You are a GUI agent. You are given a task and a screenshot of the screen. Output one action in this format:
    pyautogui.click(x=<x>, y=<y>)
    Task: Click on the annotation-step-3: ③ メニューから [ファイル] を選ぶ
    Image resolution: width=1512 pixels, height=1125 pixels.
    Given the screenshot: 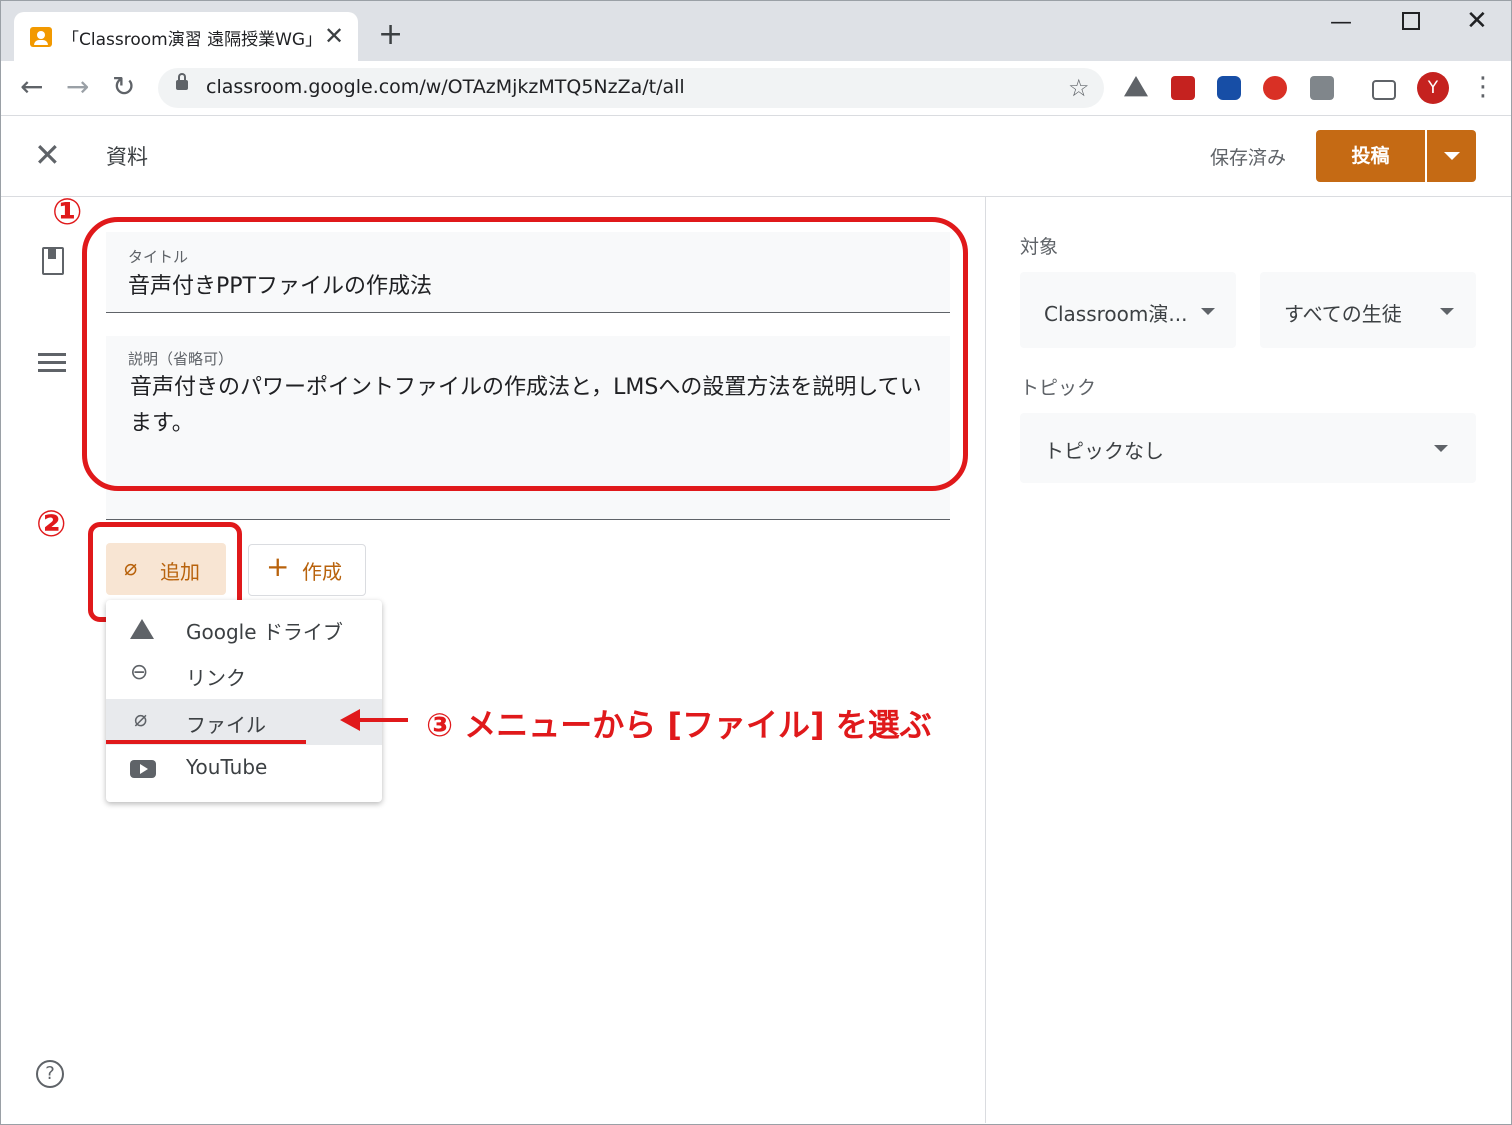 What is the action you would take?
    pyautogui.click(x=679, y=725)
    